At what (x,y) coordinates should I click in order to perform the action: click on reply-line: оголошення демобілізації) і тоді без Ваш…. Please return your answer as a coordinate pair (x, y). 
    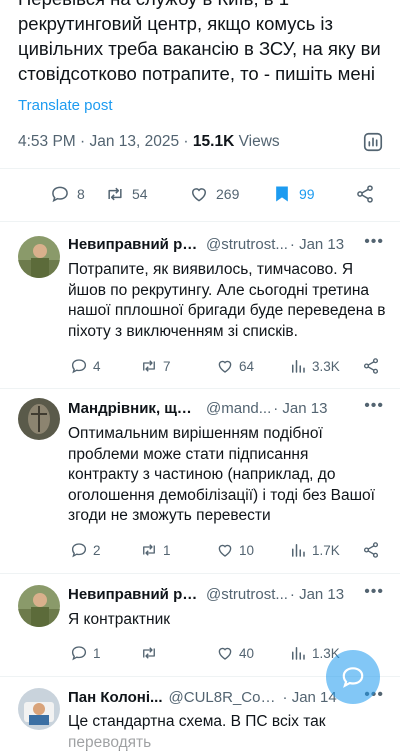
    Looking at the image, I should click on (227, 496).